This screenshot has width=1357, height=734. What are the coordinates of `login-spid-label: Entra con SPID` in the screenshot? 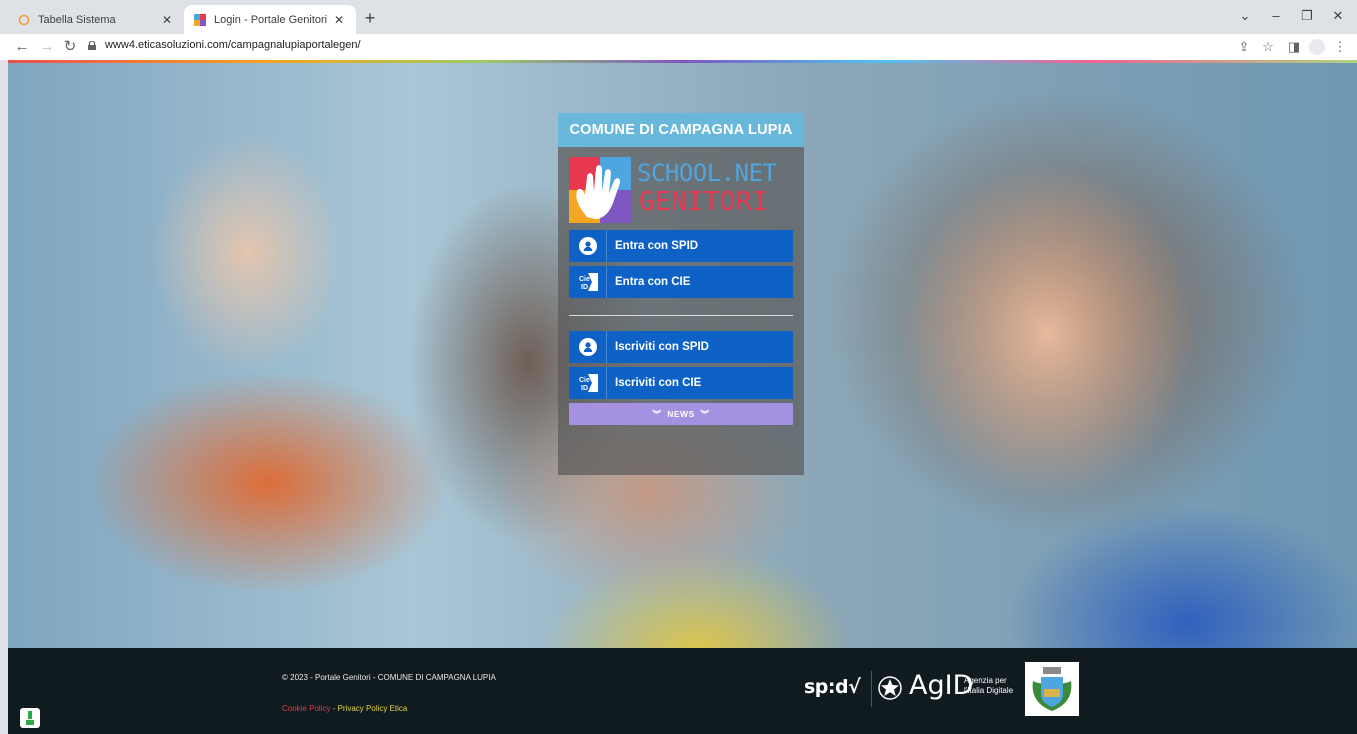 It's located at (657, 246).